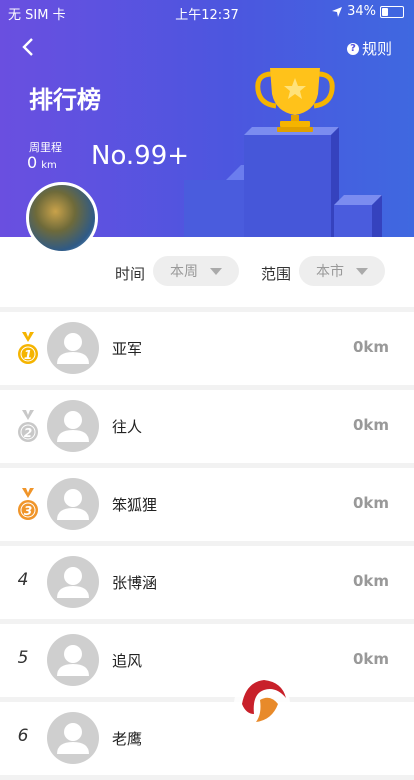 The image size is (414, 780). What do you see at coordinates (207, 12) in the screenshot?
I see `status-bar: 无 SIM 卡 上午12:37 34%` at bounding box center [207, 12].